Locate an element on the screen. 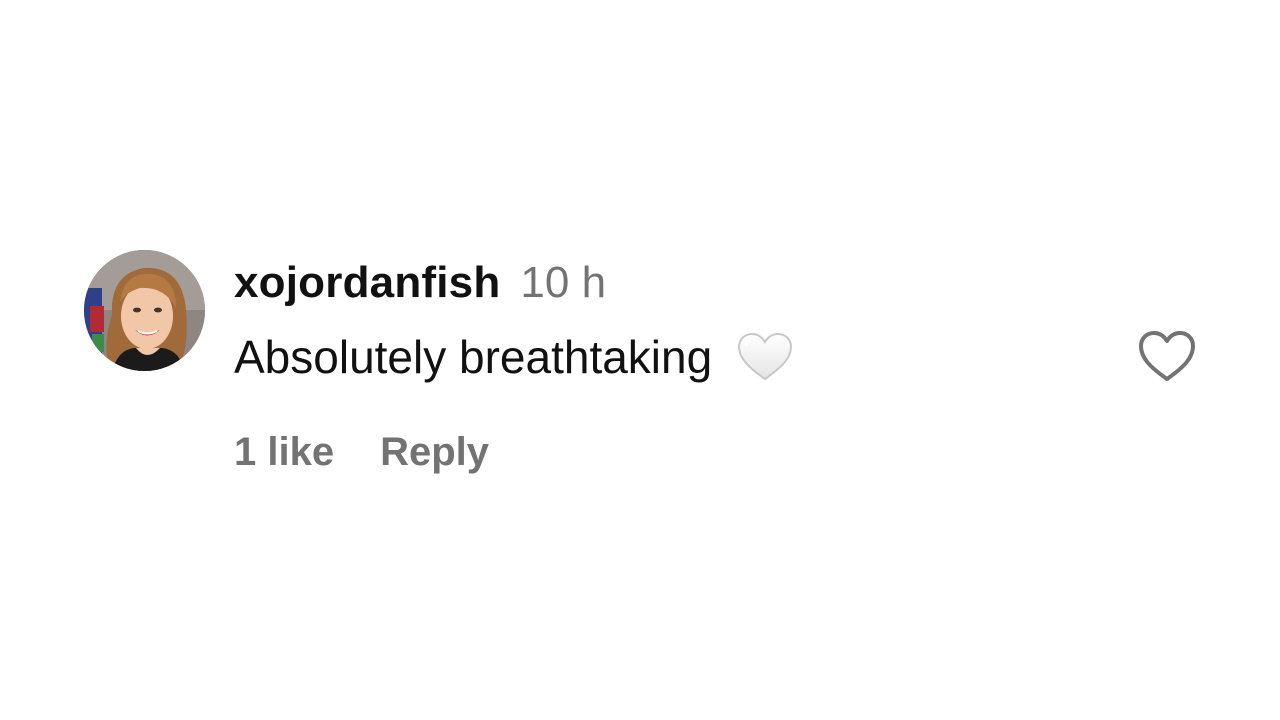  comment-actions: 1 like Reply is located at coordinates (361, 452).